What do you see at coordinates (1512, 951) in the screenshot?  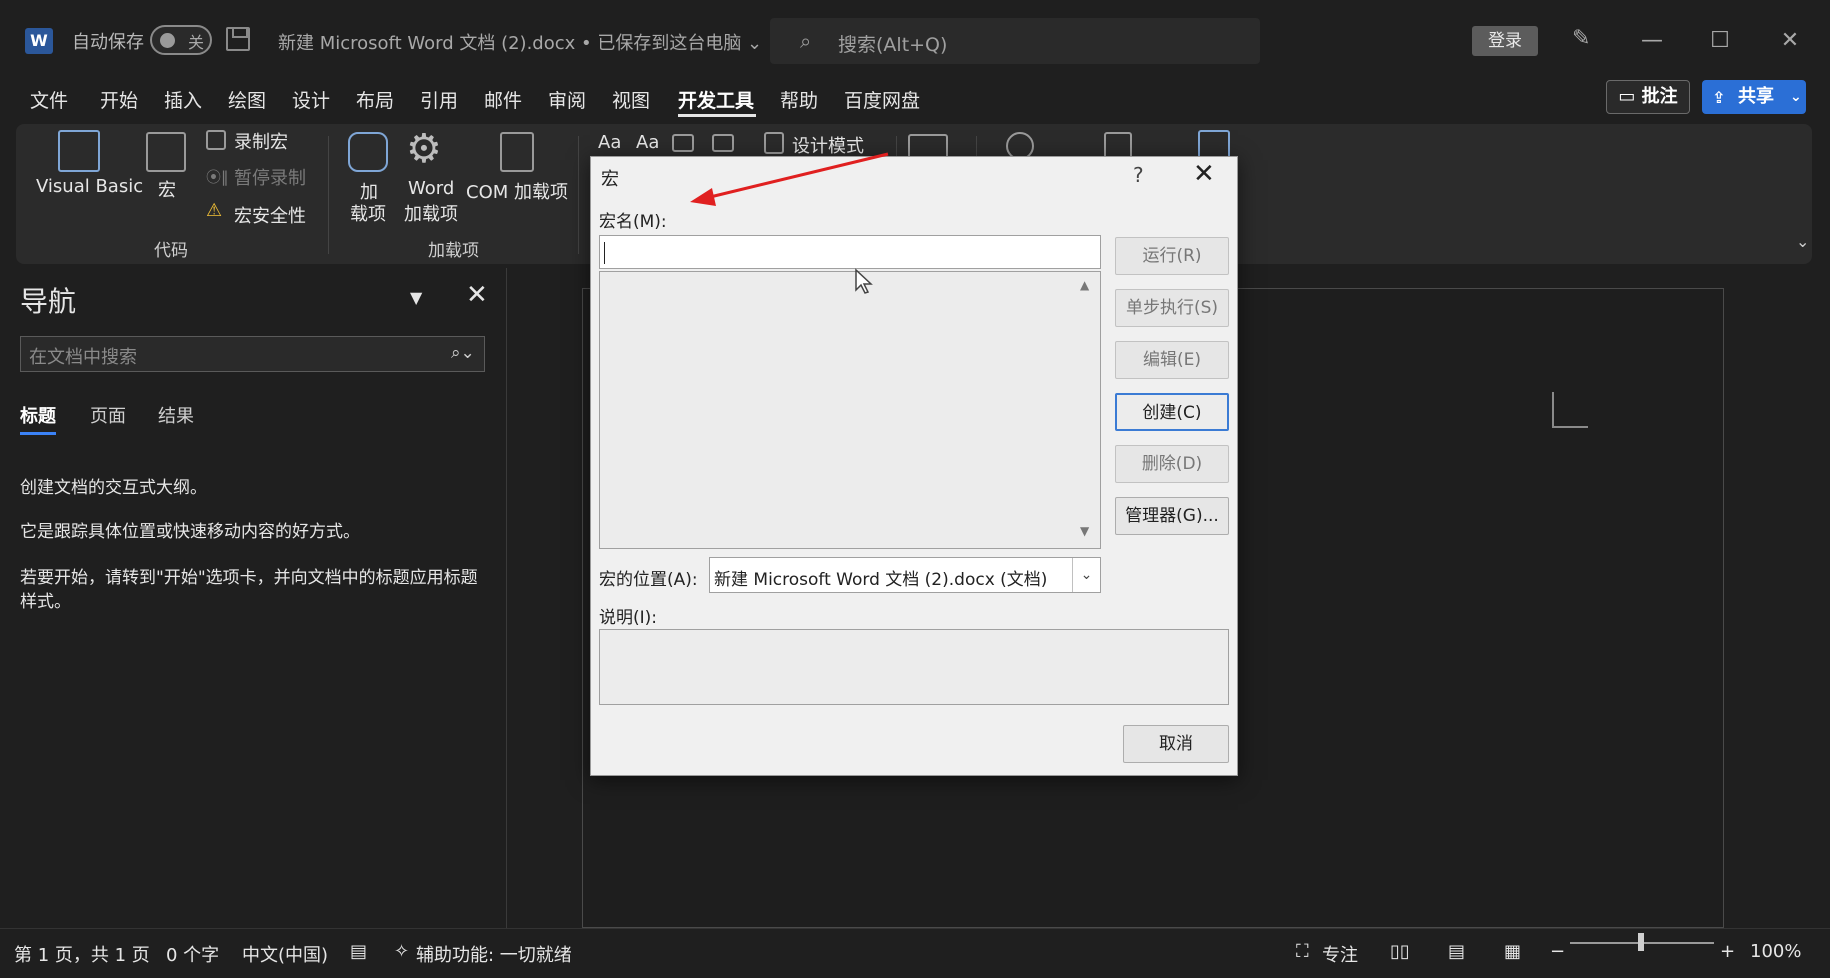 I see `web-layout-icon: ▦` at bounding box center [1512, 951].